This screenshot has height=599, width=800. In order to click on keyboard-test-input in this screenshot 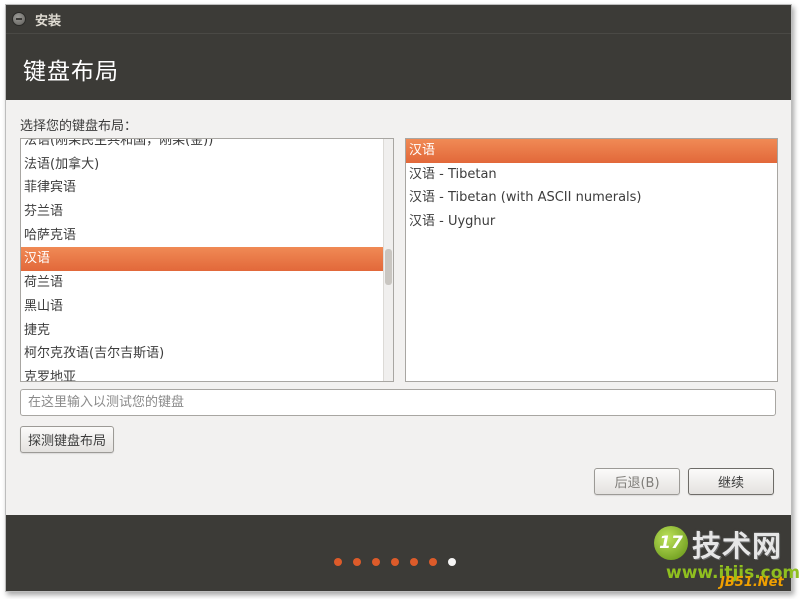, I will do `click(398, 402)`.